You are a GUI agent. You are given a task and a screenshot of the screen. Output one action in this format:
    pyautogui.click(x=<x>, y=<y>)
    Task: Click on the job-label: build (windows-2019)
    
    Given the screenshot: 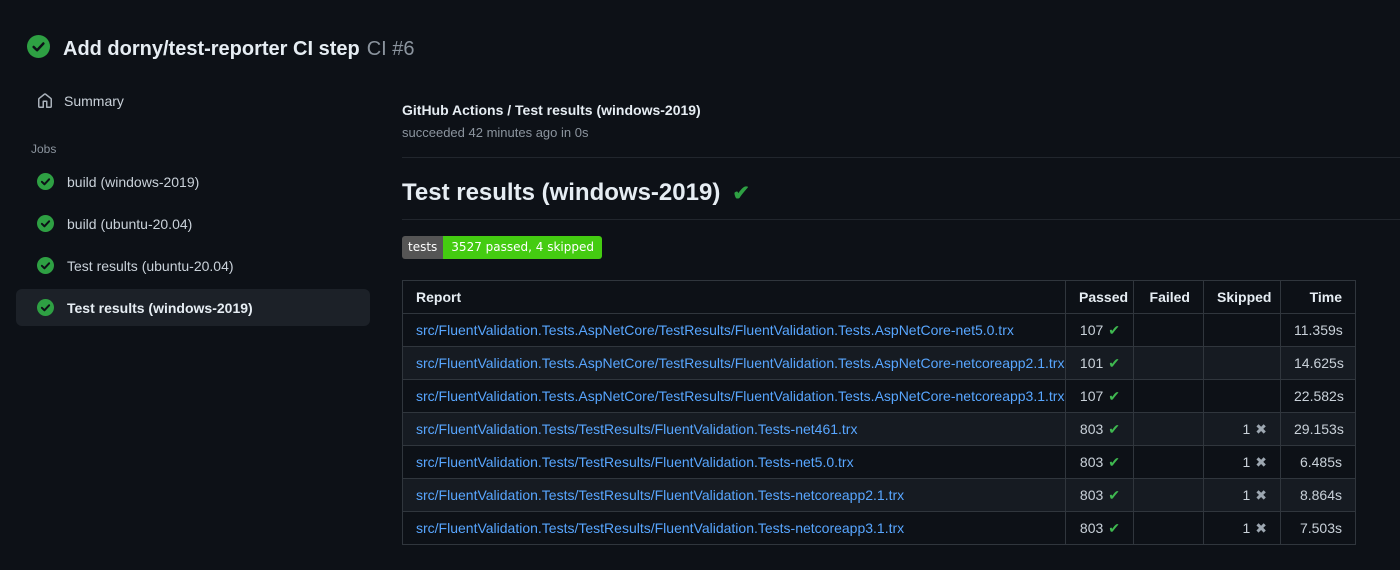 What is the action you would take?
    pyautogui.click(x=133, y=181)
    